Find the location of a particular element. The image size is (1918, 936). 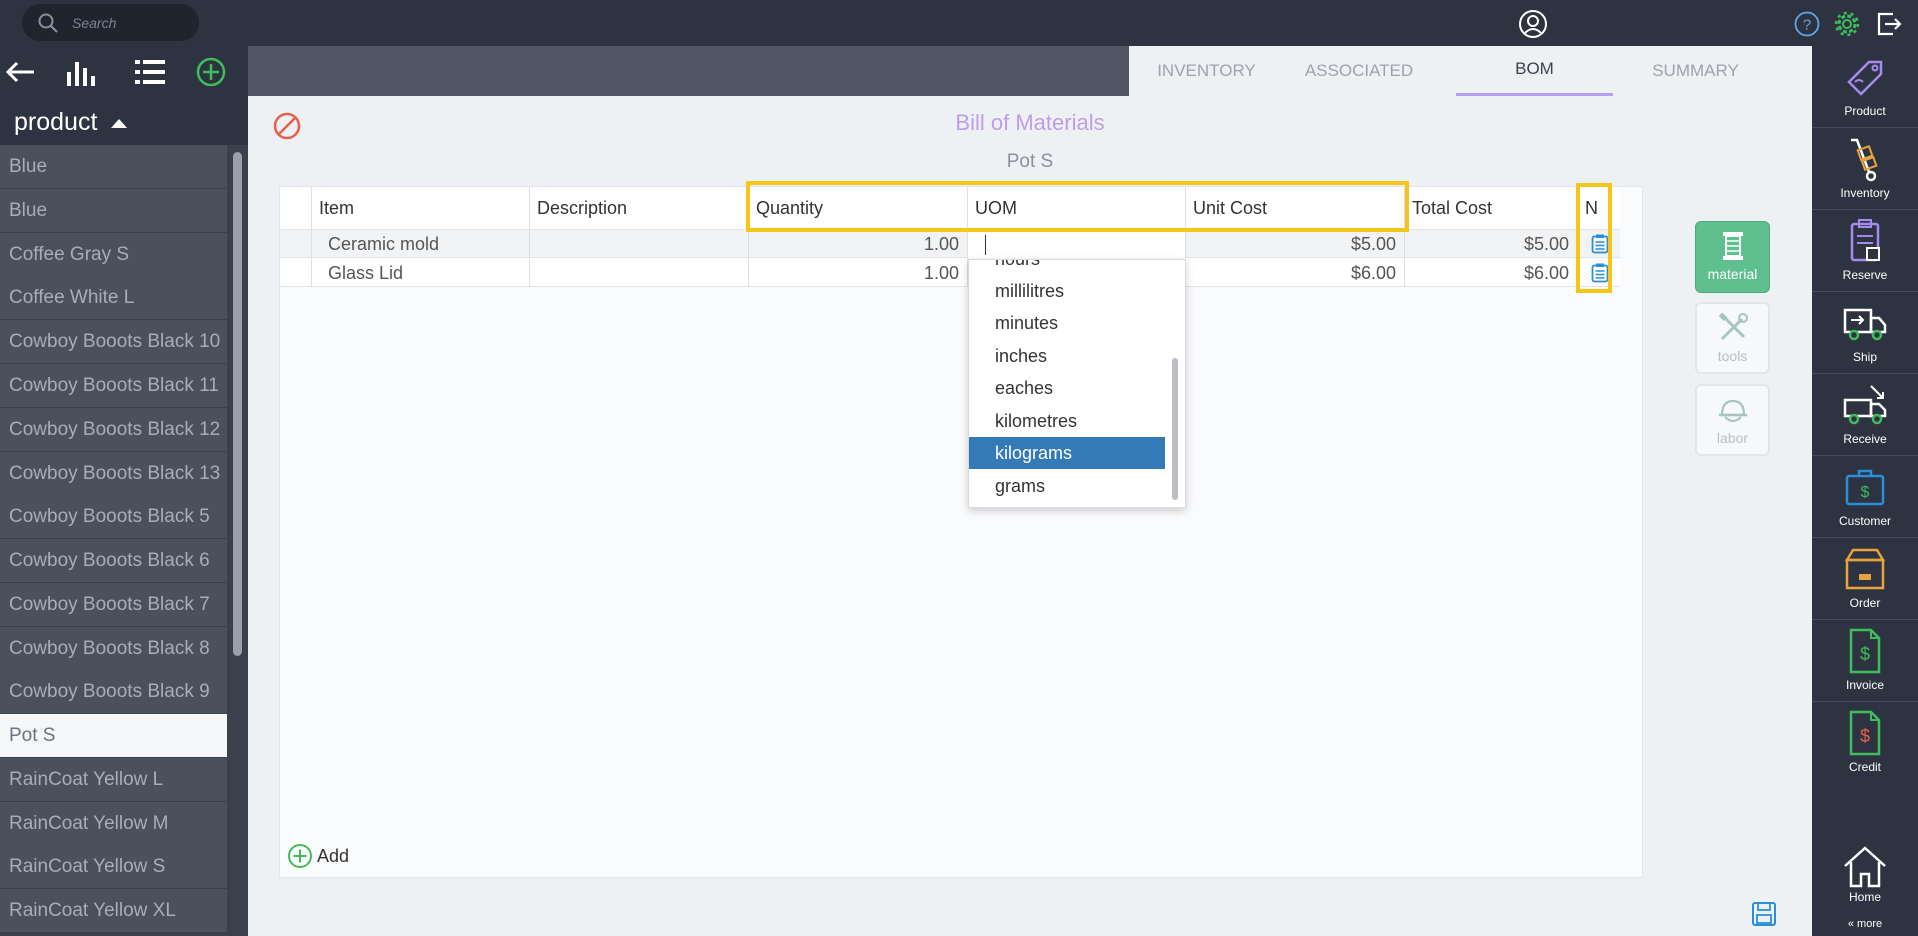

header-description: Description is located at coordinates (639, 208).